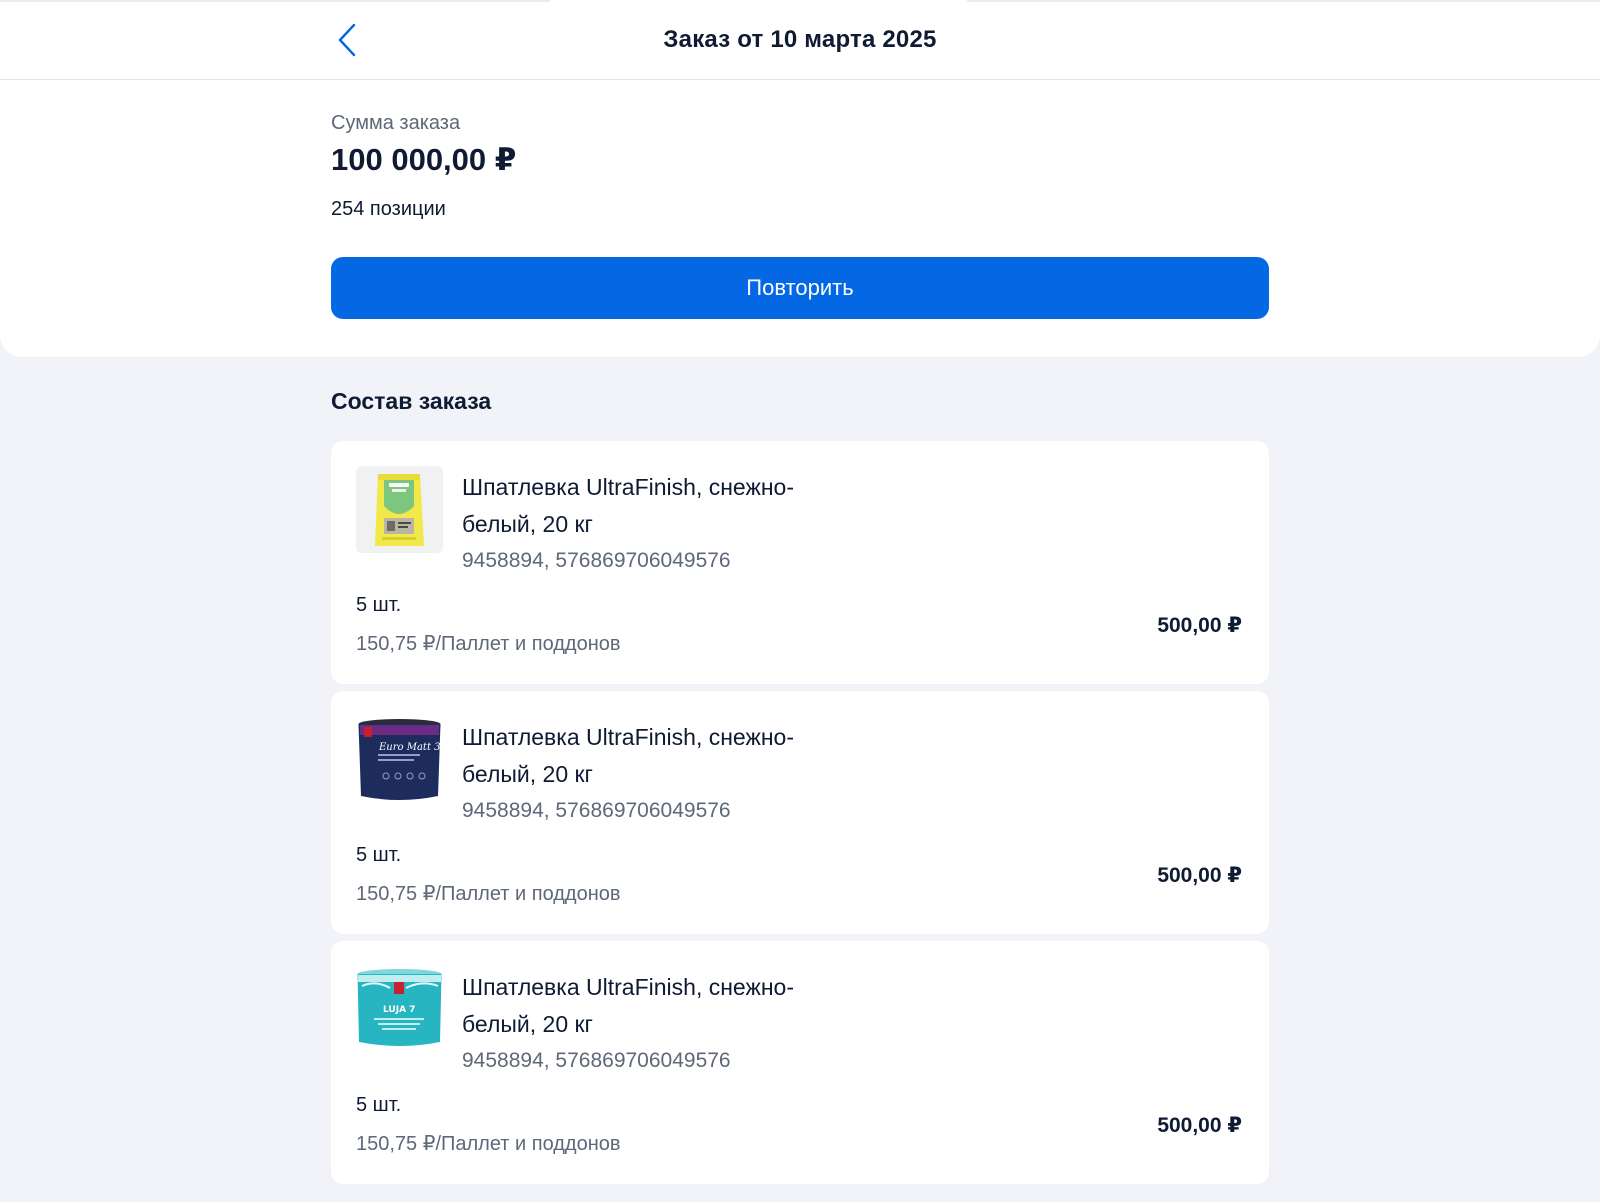  Describe the element at coordinates (800, 288) in the screenshot. I see `repeat-order-button: Повторить` at that location.